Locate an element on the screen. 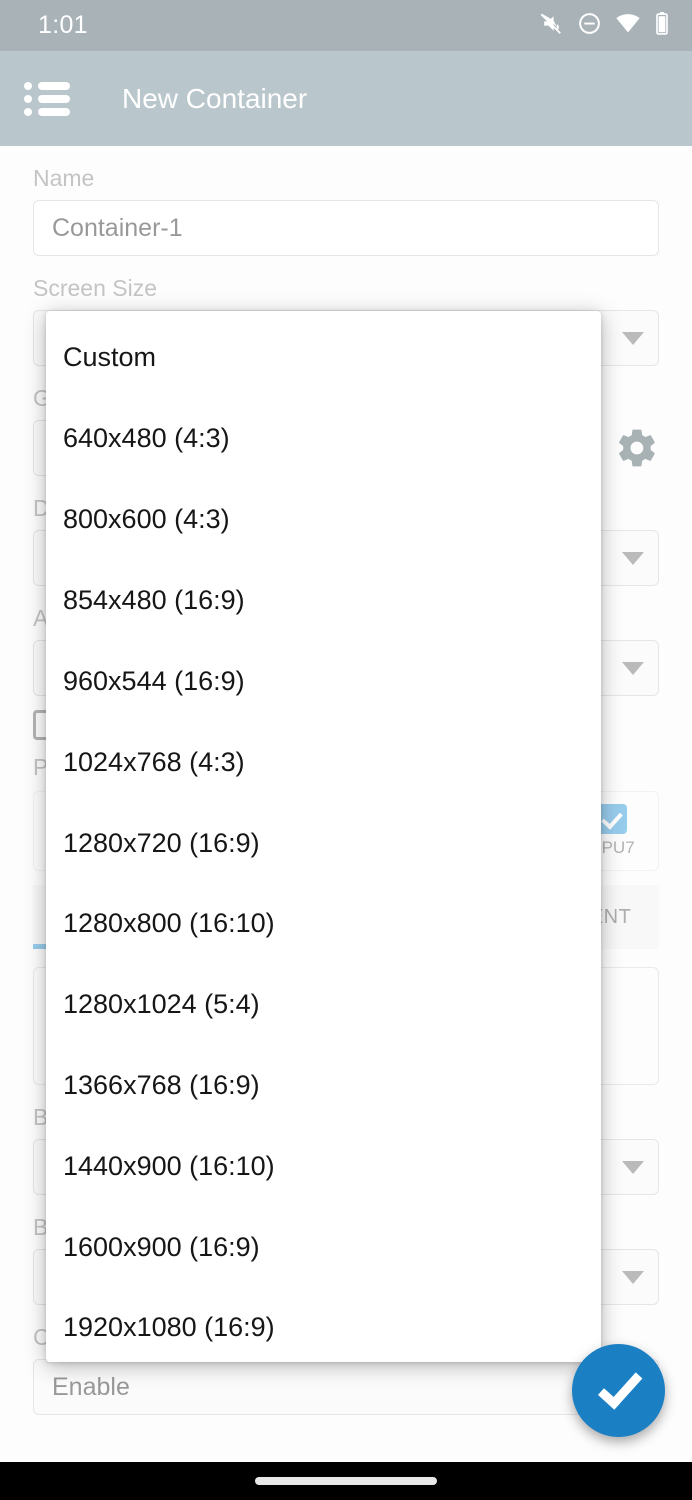 The image size is (692, 1500). dropdown-option-640x480: 640x480 (4:3) is located at coordinates (146, 438).